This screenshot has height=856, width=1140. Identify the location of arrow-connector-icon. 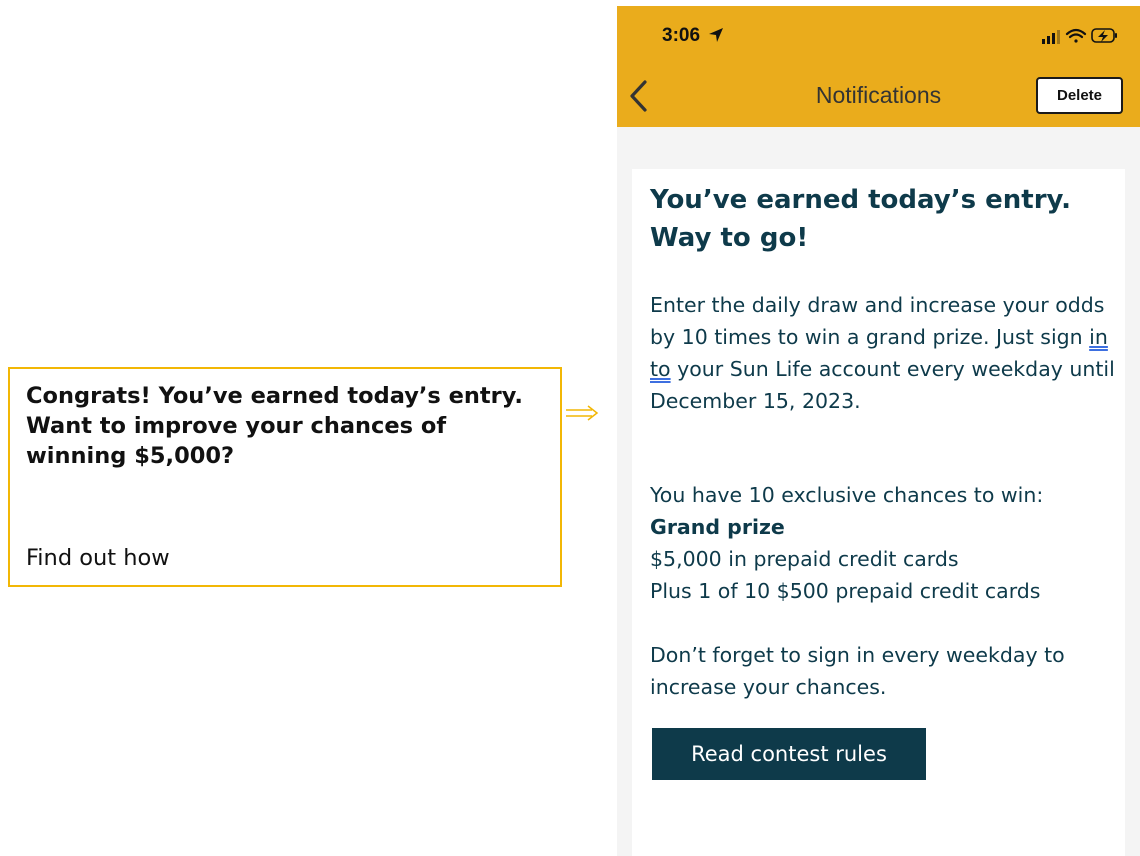
(582, 413).